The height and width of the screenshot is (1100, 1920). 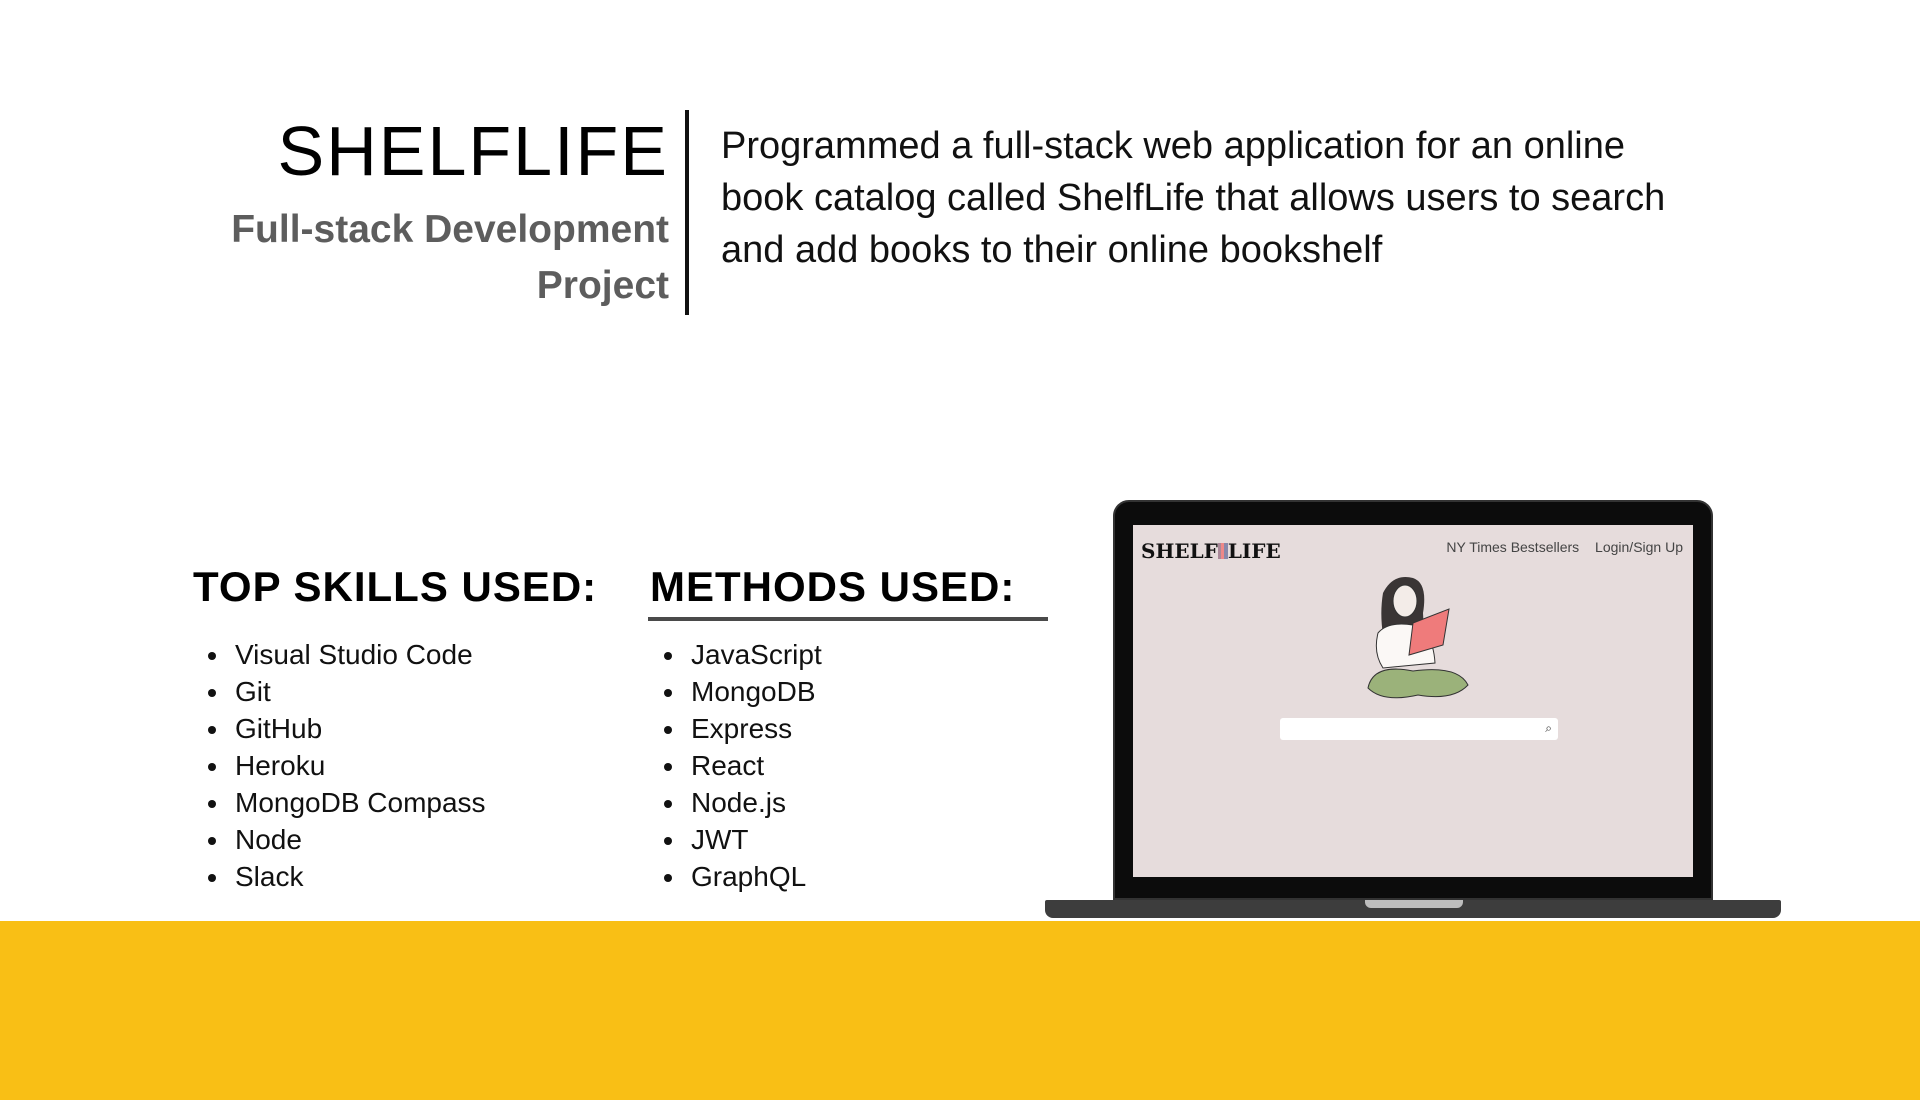 What do you see at coordinates (754, 802) in the screenshot?
I see `list-item: Node.js` at bounding box center [754, 802].